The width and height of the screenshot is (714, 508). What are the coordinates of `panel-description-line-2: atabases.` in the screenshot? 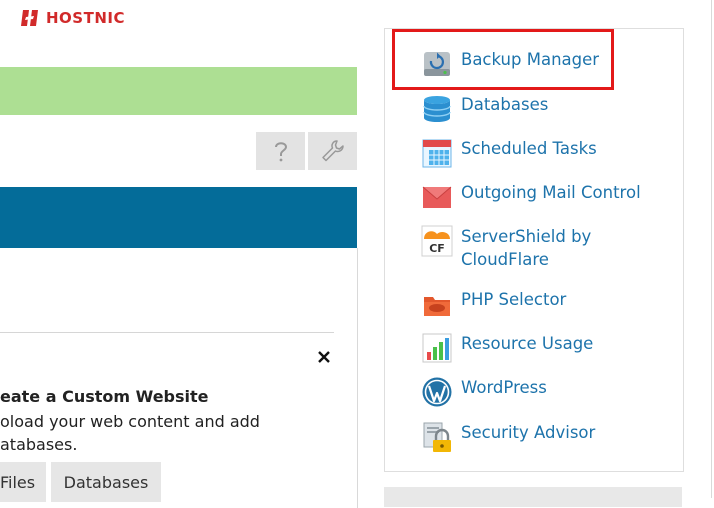 It's located at (39, 444).